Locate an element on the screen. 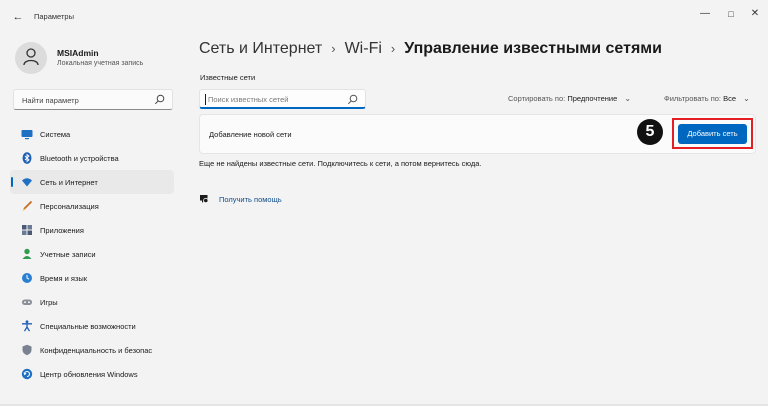 This screenshot has width=768, height=406. sidebar-item-time-language: Время и язык is located at coordinates (92, 278).